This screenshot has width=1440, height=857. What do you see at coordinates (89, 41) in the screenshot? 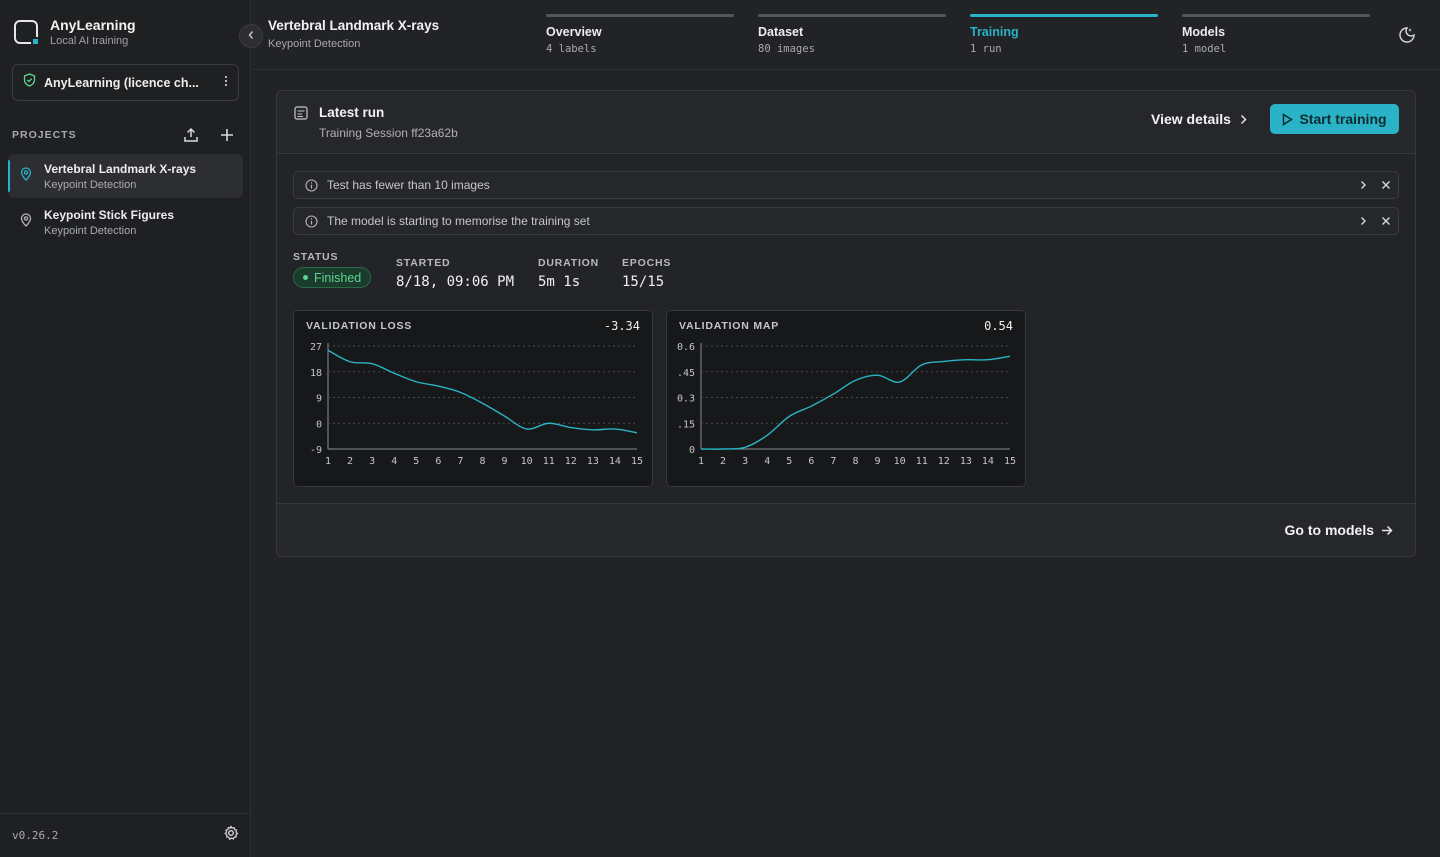
I see `app-subtitle: Local AI training` at bounding box center [89, 41].